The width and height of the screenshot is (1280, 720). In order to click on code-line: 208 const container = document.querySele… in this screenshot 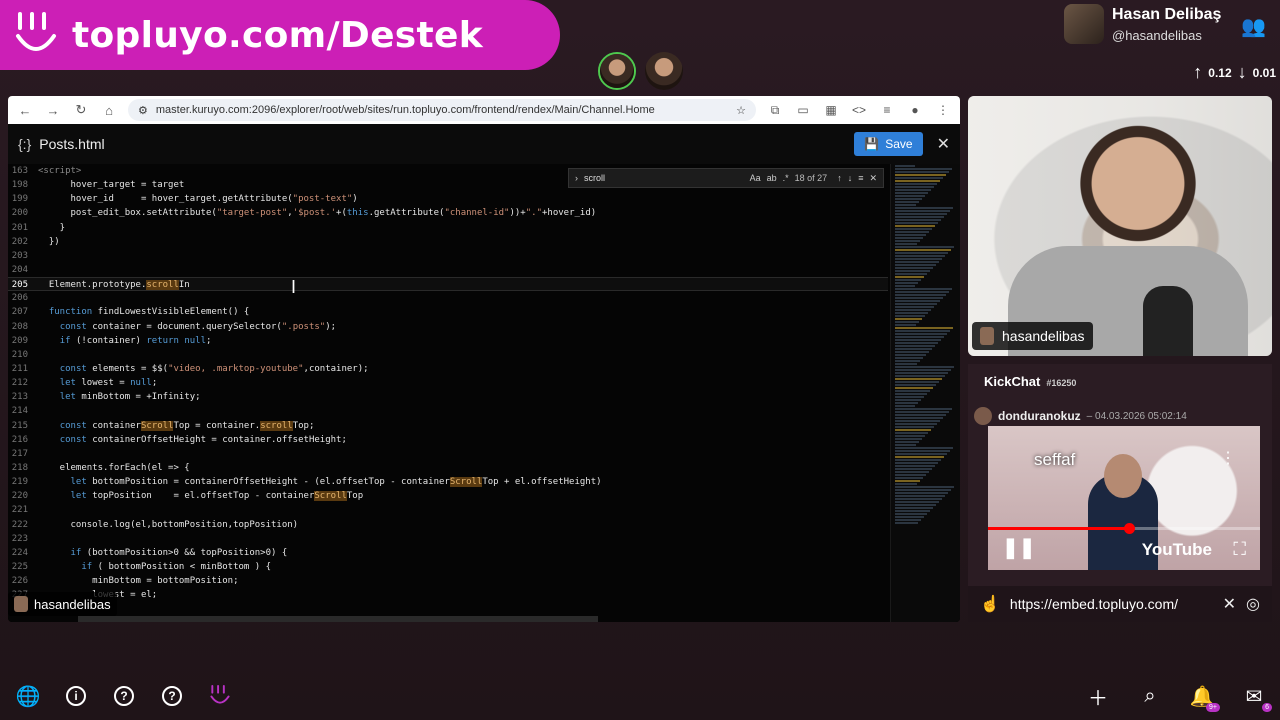, I will do `click(448, 327)`.